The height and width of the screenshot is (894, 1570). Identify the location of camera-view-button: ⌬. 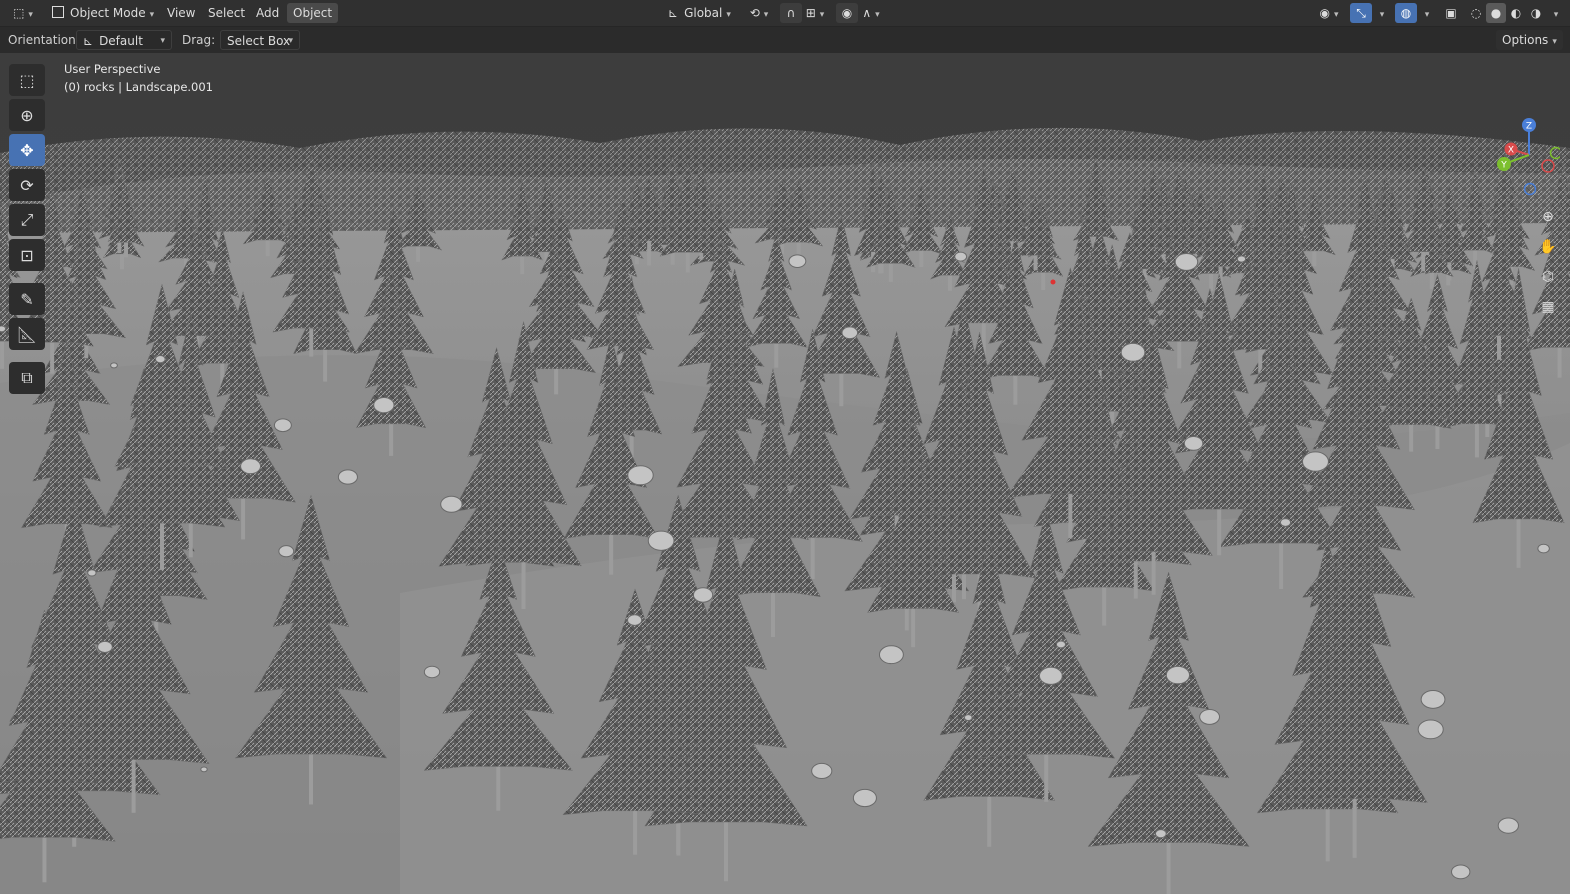
(1548, 277).